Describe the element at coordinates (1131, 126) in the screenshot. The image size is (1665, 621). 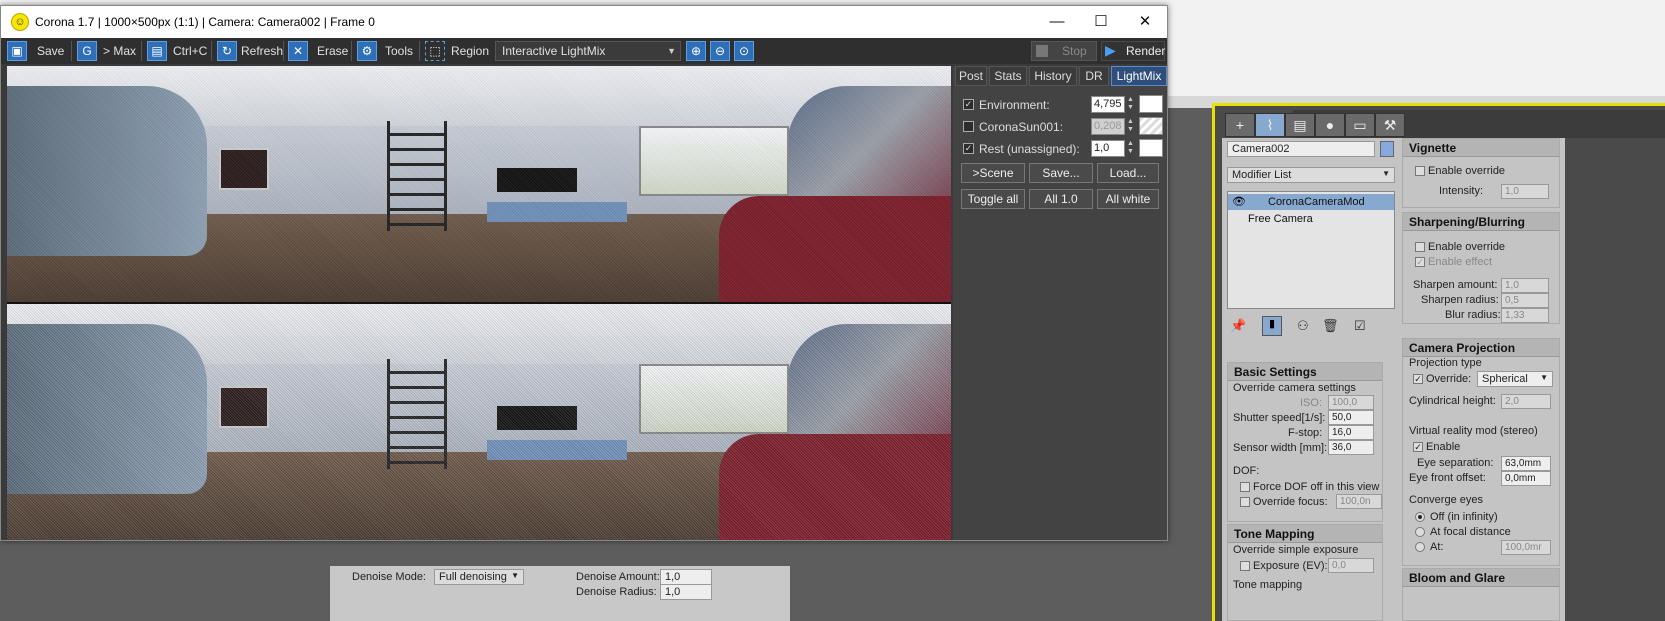
I see `sun-spinner-arrows: ▲ ▼` at that location.